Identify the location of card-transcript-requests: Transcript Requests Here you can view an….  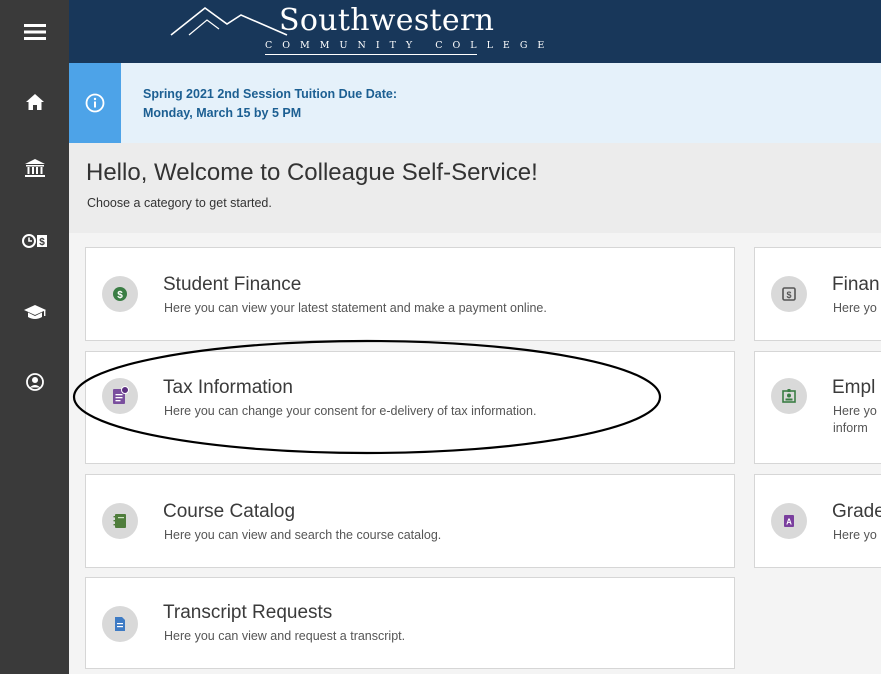
(410, 623).